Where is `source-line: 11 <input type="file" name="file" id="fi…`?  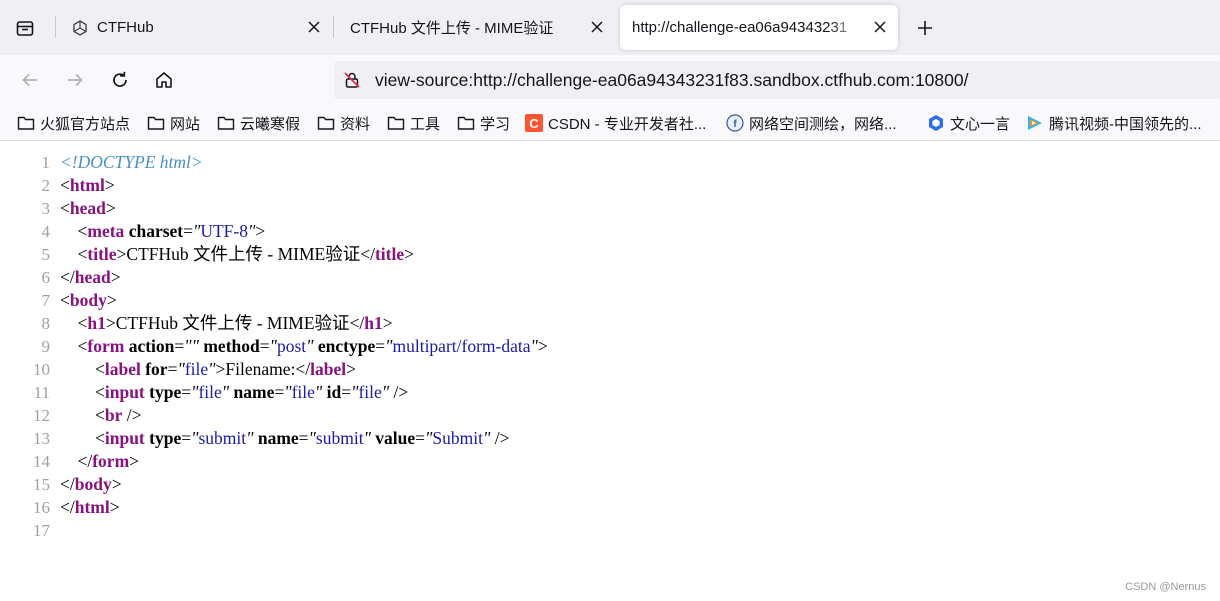 source-line: 11 <input type="file" name="file" id="fi… is located at coordinates (610, 392).